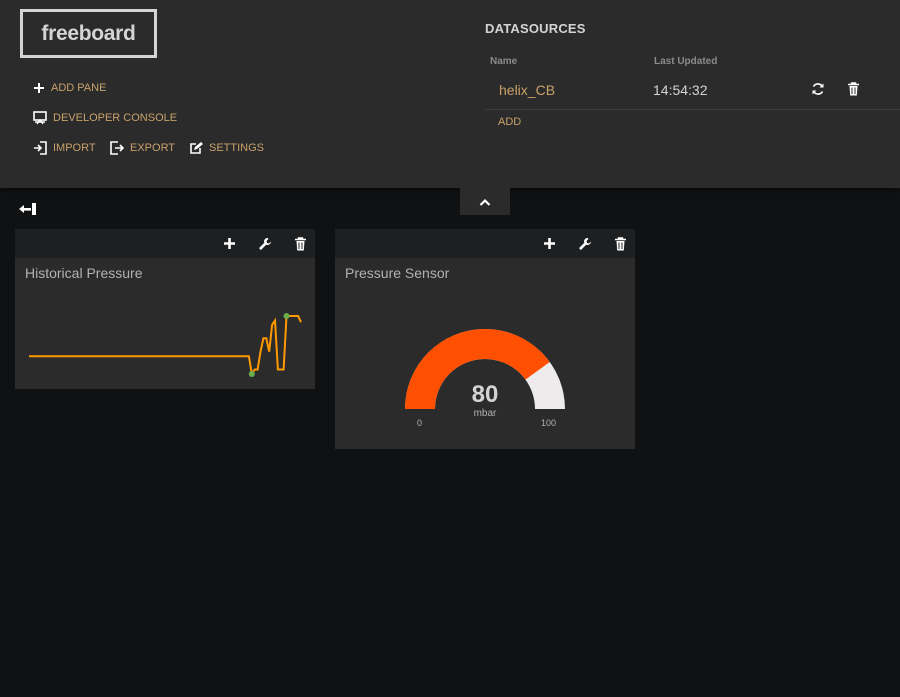 The image size is (900, 697). What do you see at coordinates (88, 33) in the screenshot?
I see `app-logo: freeboard` at bounding box center [88, 33].